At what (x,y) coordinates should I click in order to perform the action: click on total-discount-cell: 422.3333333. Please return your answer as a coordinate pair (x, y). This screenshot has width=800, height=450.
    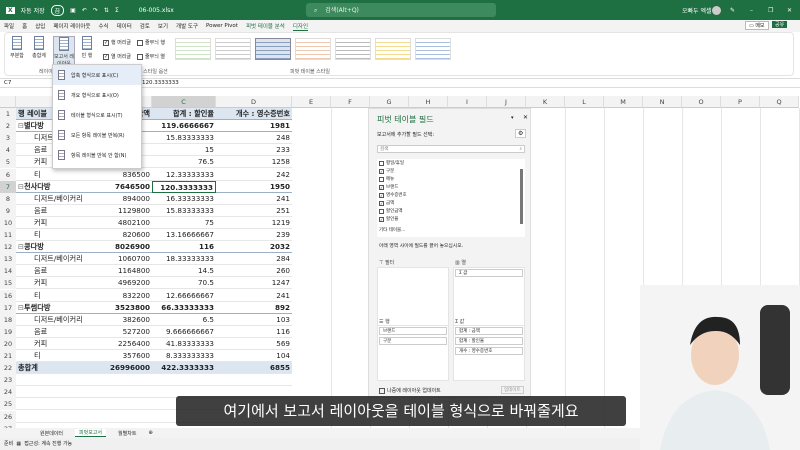
    Looking at the image, I should click on (184, 368).